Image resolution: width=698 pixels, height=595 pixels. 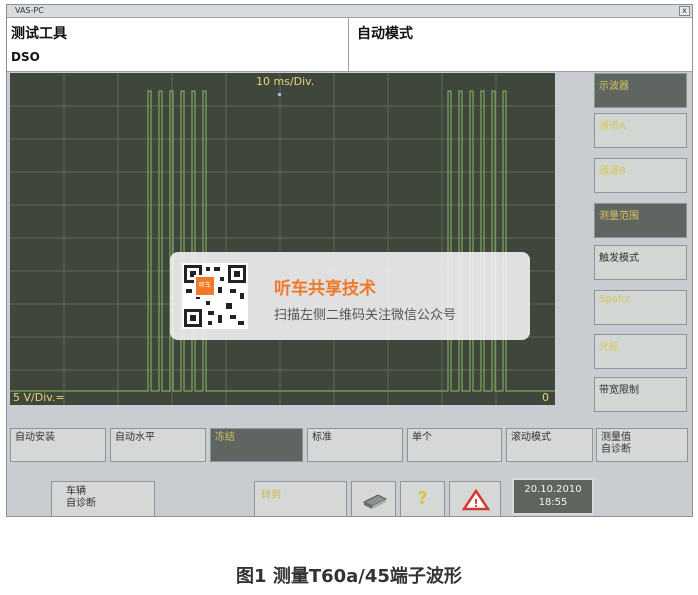 I want to click on mode-title: 自动模式, so click(x=385, y=34).